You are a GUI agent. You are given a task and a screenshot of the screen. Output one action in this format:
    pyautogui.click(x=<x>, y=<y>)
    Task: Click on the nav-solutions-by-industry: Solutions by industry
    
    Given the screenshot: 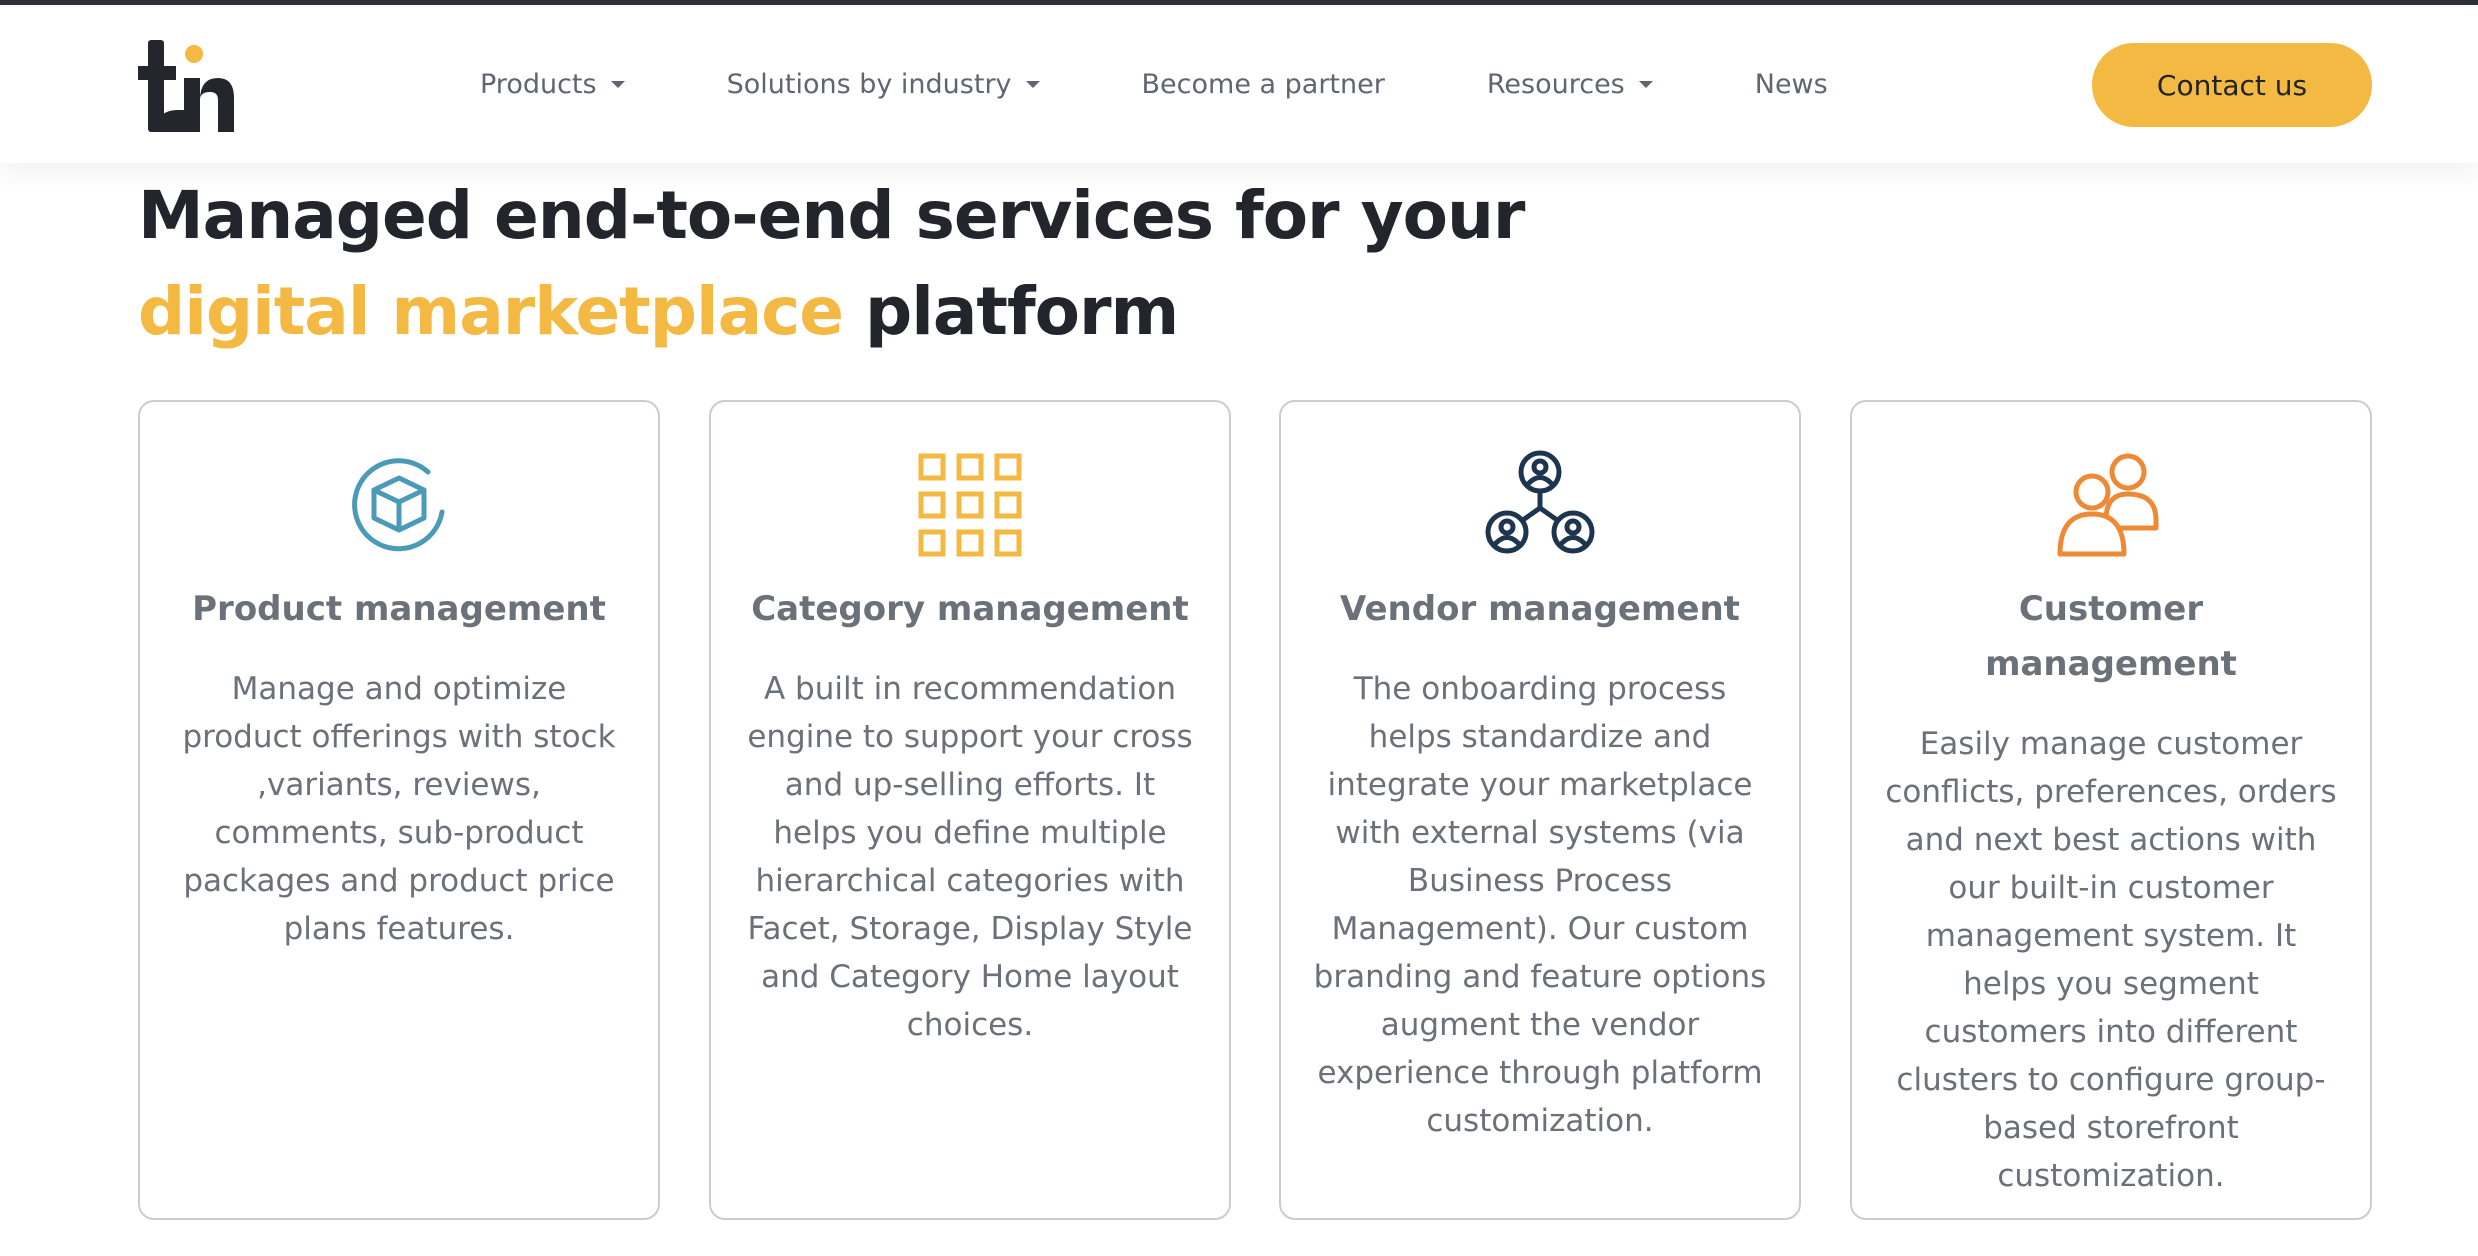 What is the action you would take?
    pyautogui.click(x=883, y=84)
    